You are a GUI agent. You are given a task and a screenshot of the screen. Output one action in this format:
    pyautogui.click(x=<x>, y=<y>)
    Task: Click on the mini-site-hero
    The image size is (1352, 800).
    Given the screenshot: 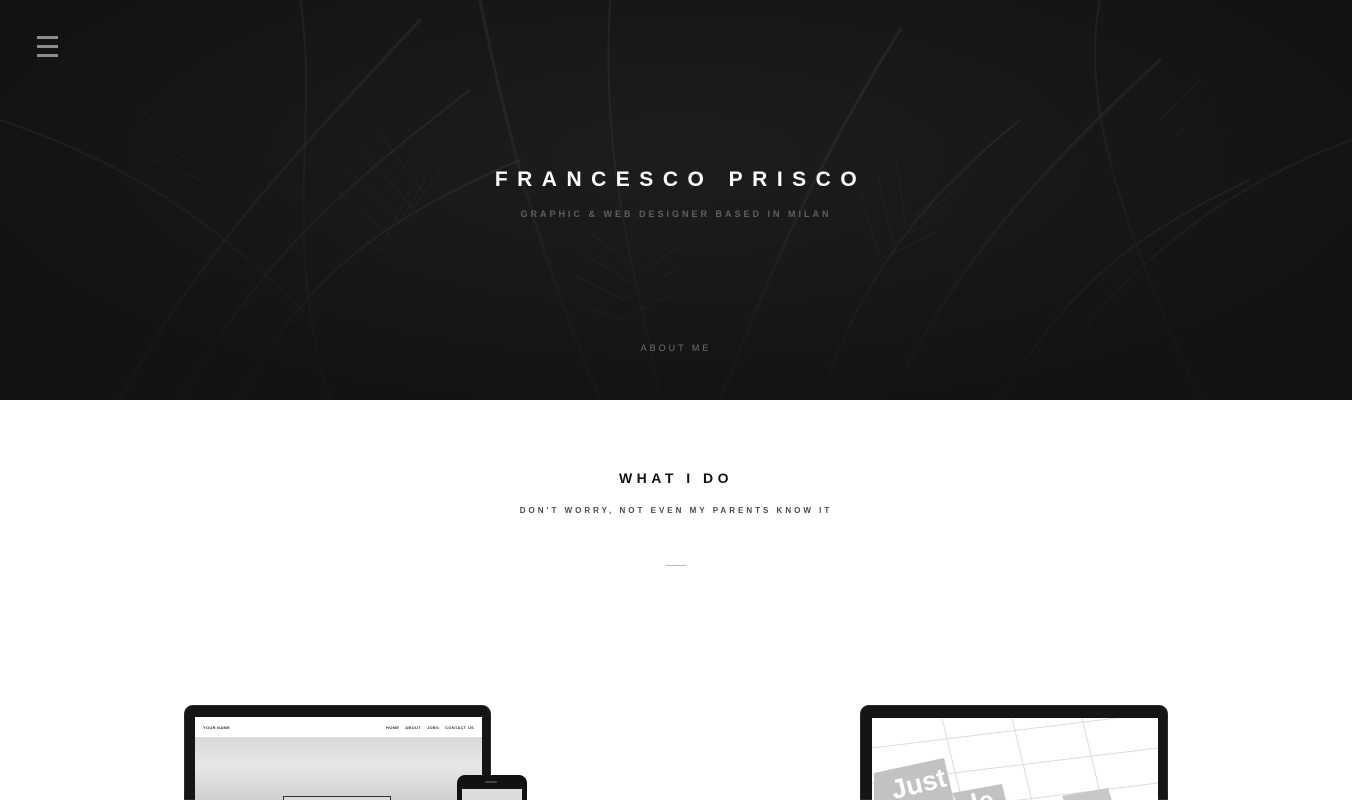 What is the action you would take?
    pyautogui.click(x=338, y=768)
    